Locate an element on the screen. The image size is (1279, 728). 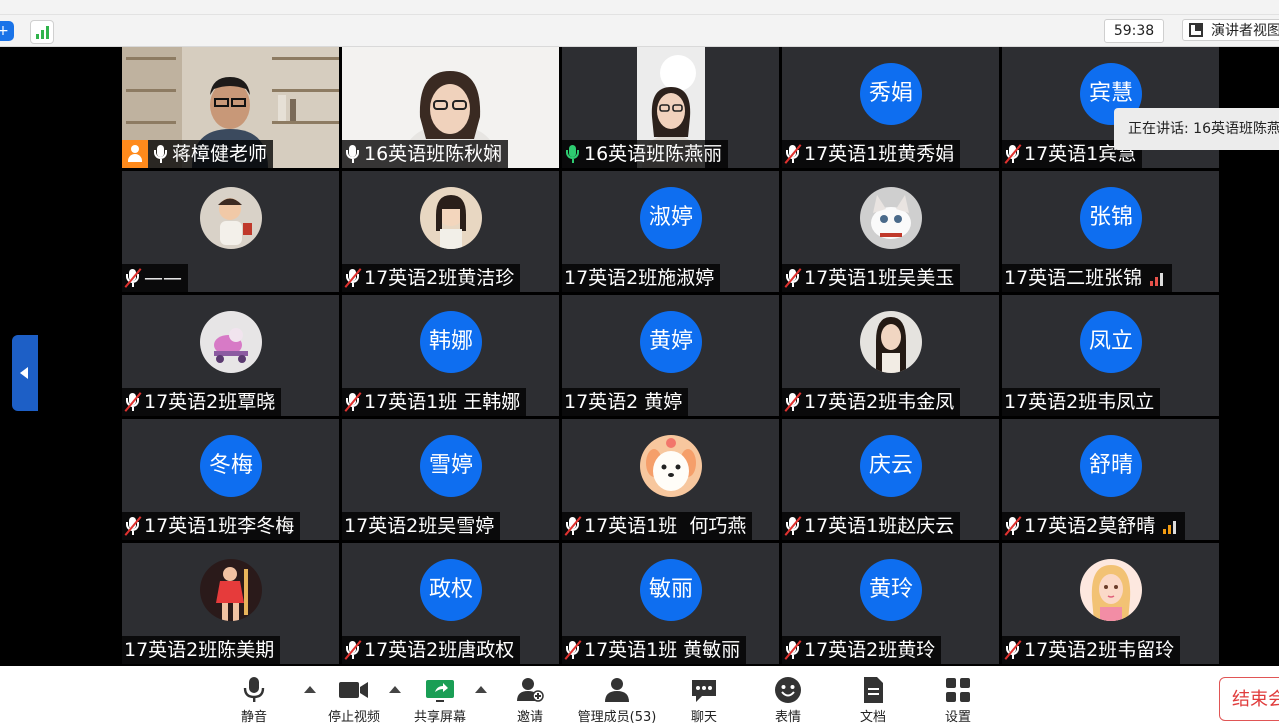
participant-name-label: 17英语2班覃晓 is located at coordinates (202, 402).